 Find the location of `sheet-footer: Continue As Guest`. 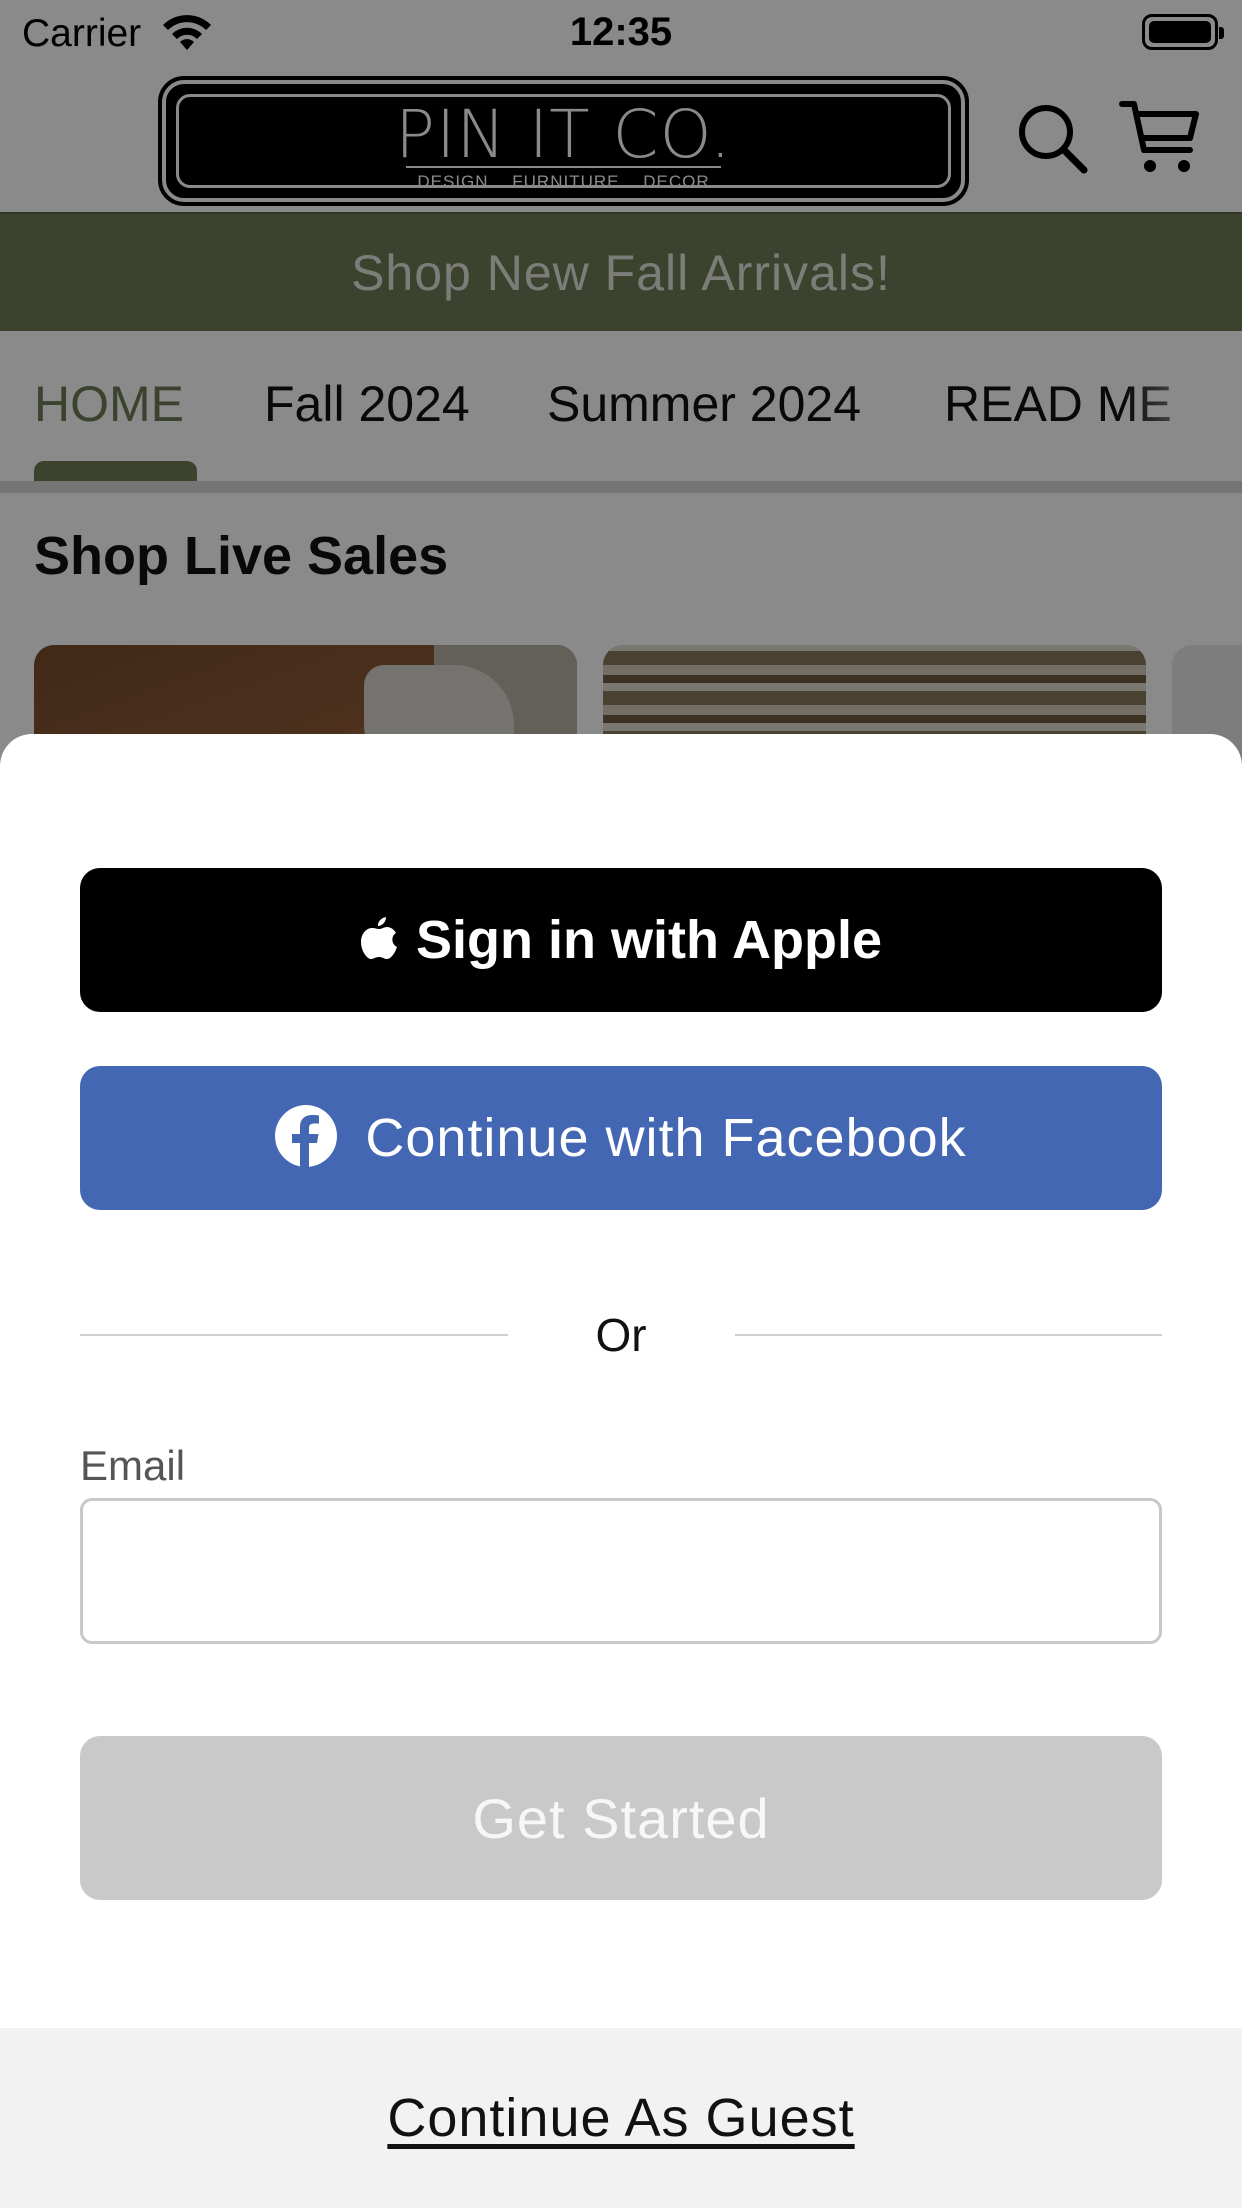

sheet-footer: Continue As Guest is located at coordinates (621, 2118).